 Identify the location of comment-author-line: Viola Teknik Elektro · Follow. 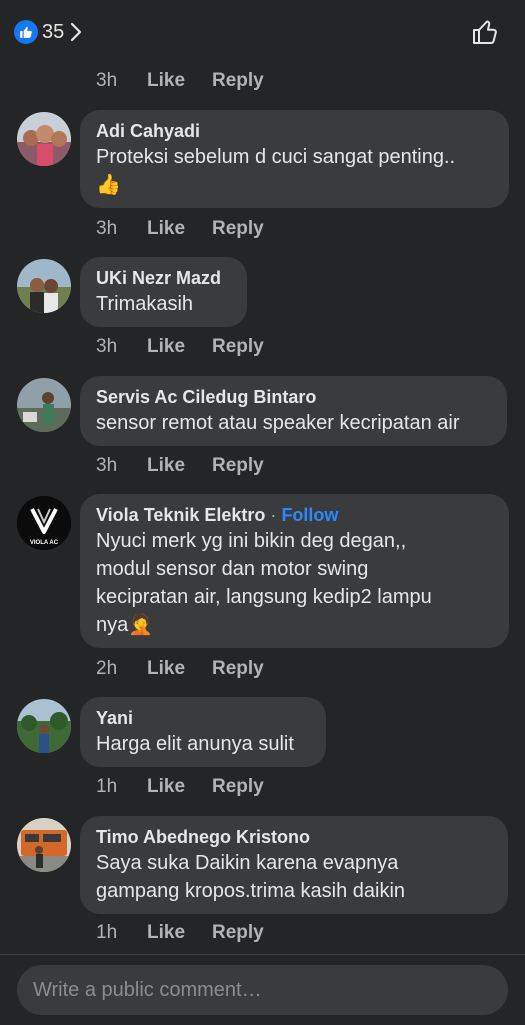
(294, 515).